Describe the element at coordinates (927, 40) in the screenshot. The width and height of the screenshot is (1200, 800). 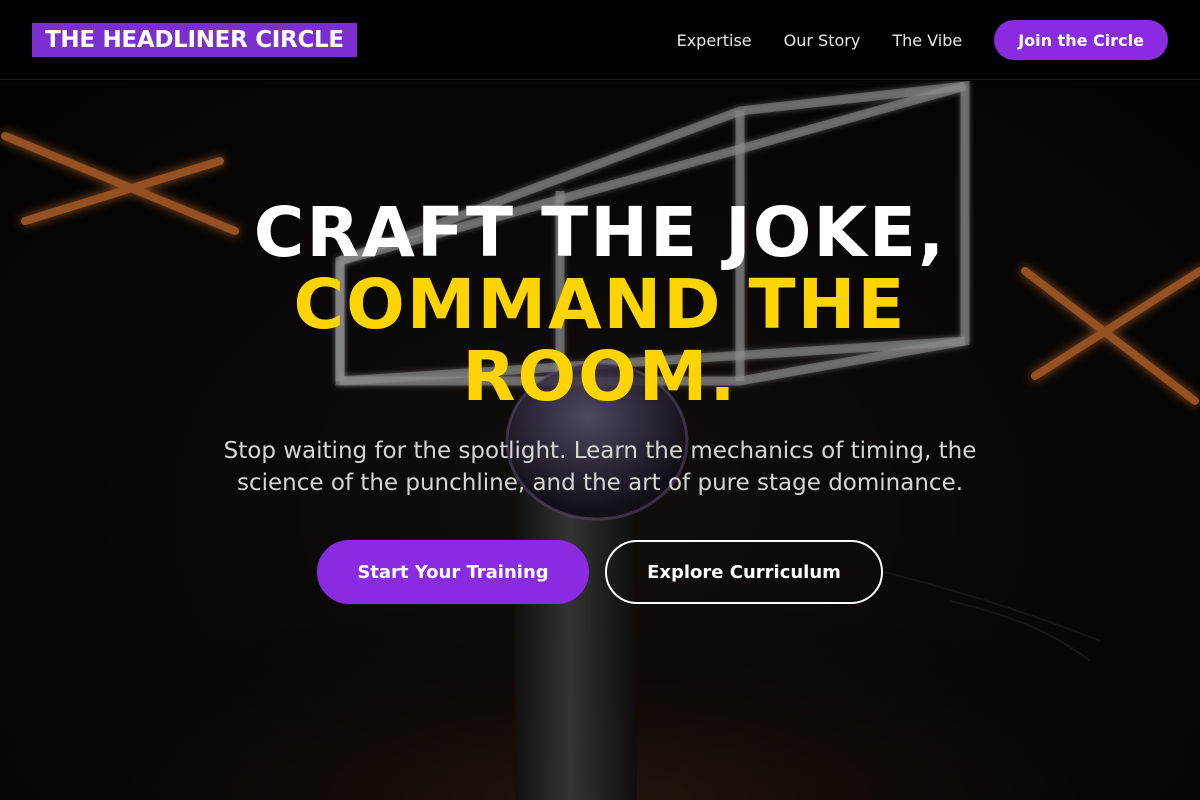
I see `nav-link-the-vibe: The Vibe` at that location.